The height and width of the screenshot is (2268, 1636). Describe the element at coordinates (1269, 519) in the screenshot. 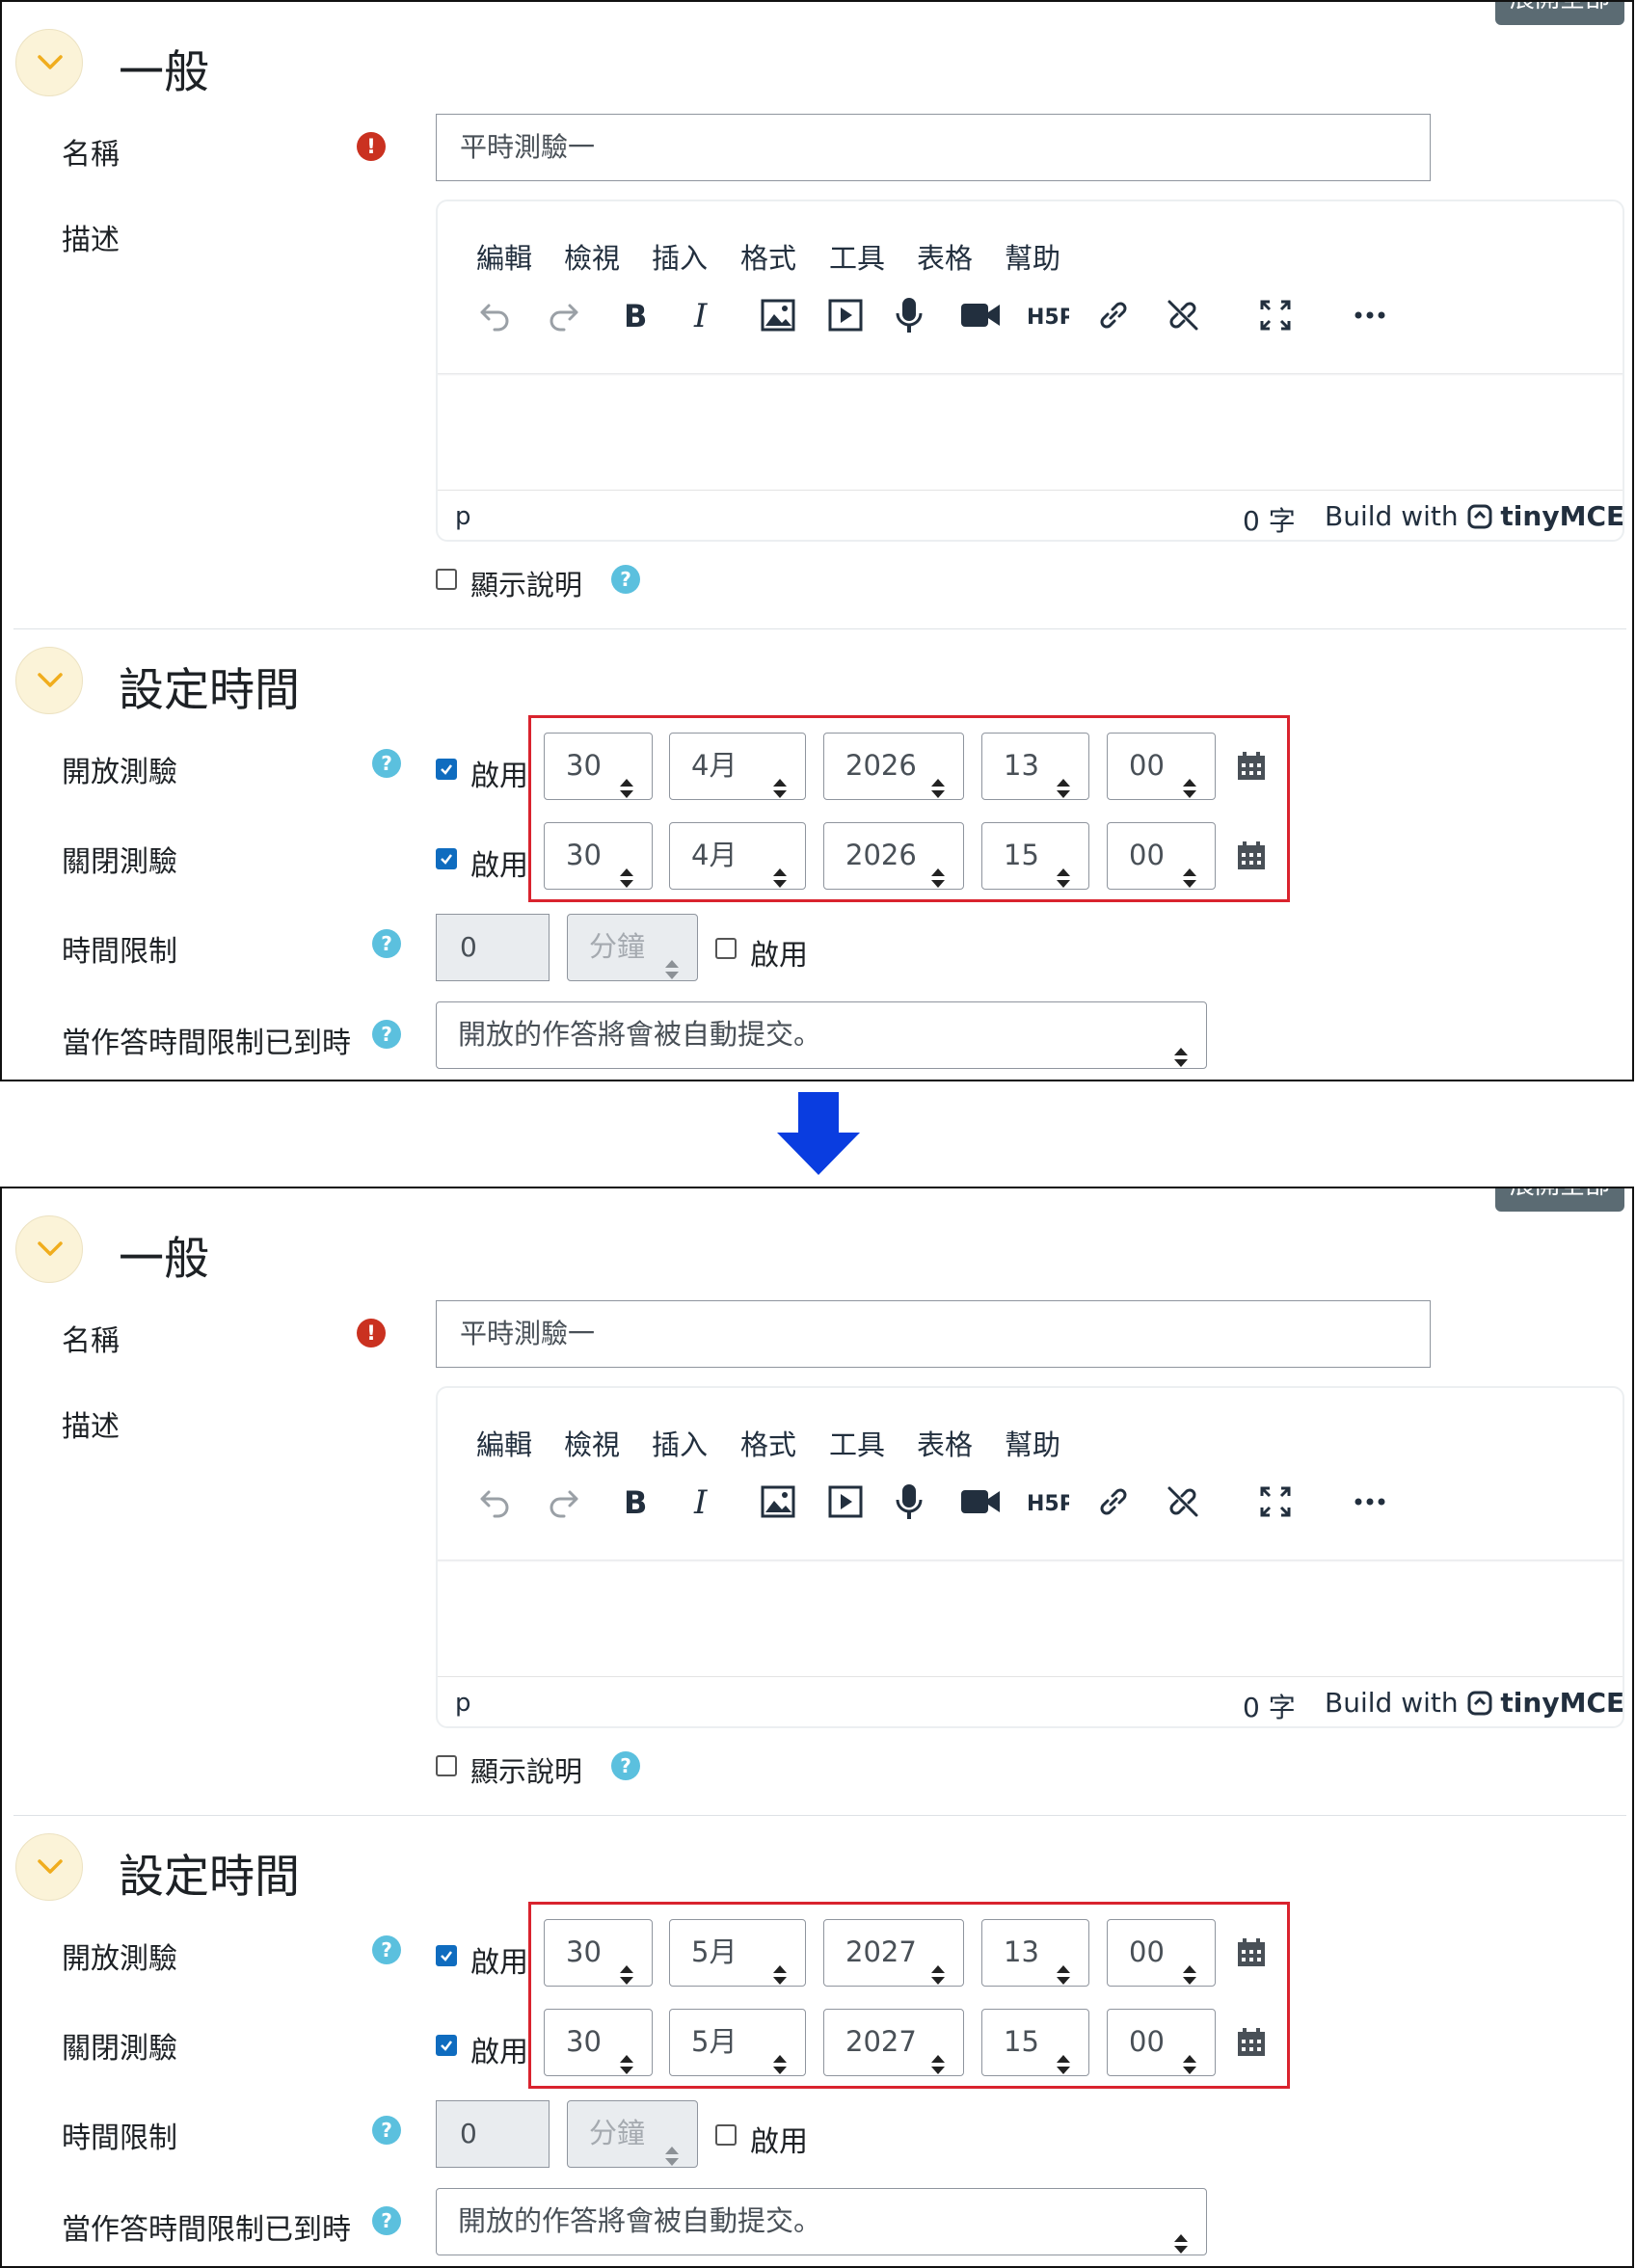

I see `word-count: 0 字` at that location.